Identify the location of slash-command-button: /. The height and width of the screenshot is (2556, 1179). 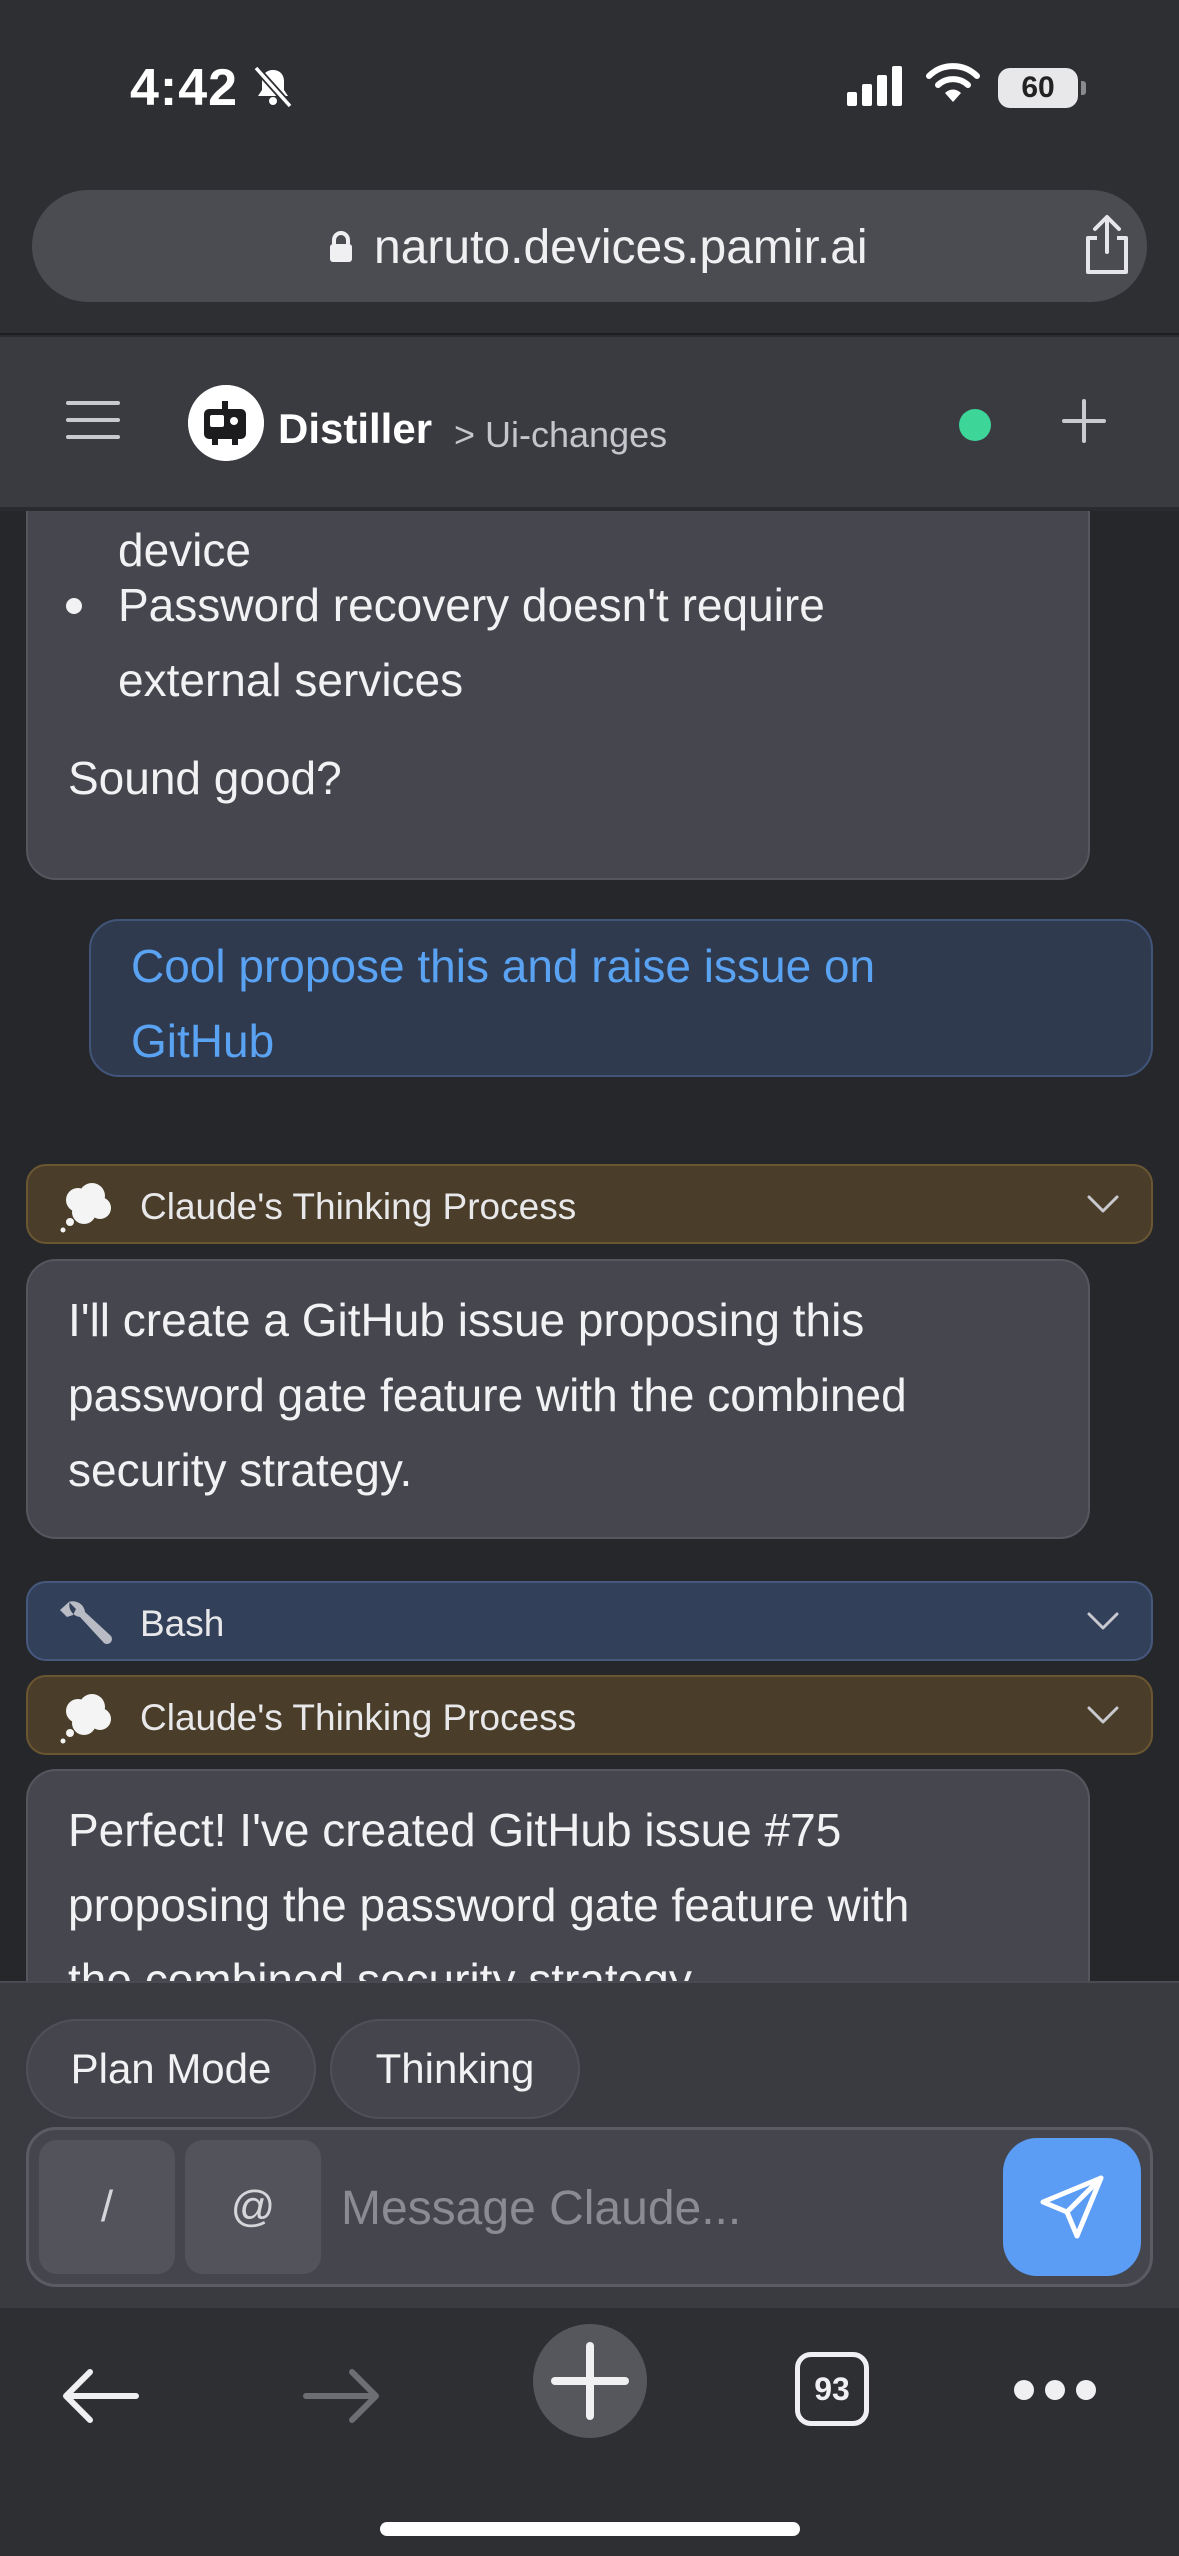
(107, 2207).